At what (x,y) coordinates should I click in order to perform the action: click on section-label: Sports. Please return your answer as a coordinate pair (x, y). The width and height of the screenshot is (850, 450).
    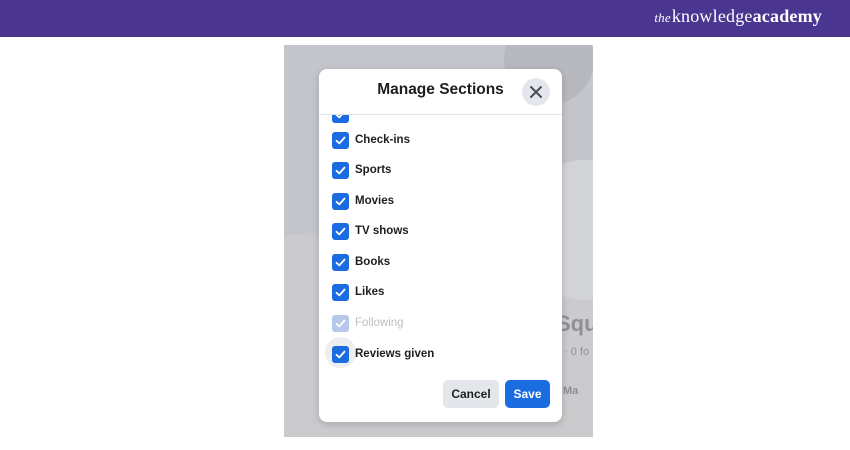
    Looking at the image, I should click on (373, 170).